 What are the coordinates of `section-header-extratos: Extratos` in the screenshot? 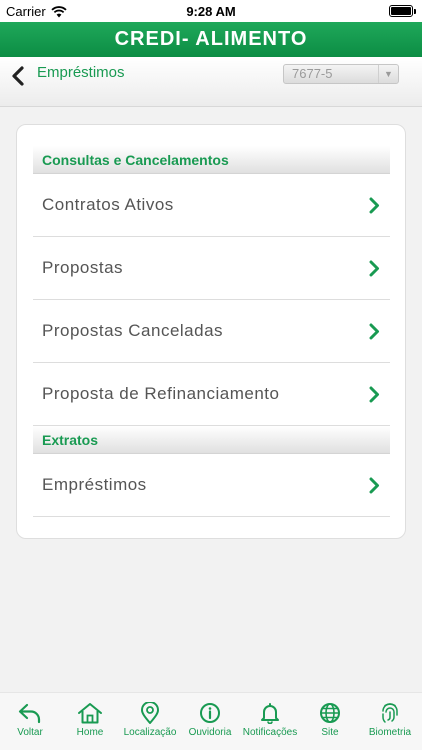 It's located at (211, 440).